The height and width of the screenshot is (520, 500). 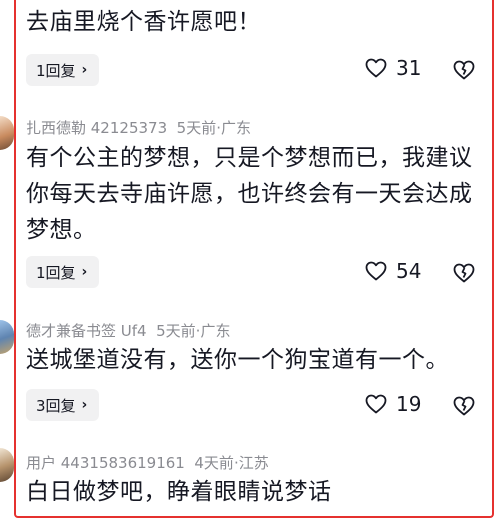 What do you see at coordinates (86, 331) in the screenshot?
I see `username: 德才兼备书签 Uf4` at bounding box center [86, 331].